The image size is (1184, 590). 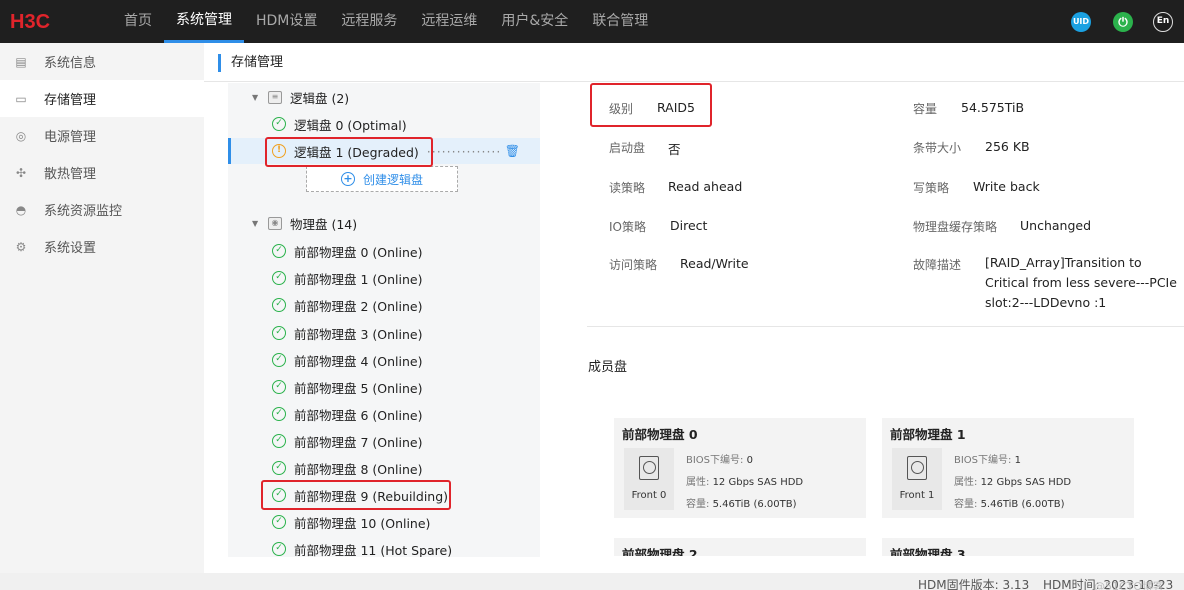 I want to click on tree-node-label: 前部物理盘 3 (Online), so click(x=358, y=334).